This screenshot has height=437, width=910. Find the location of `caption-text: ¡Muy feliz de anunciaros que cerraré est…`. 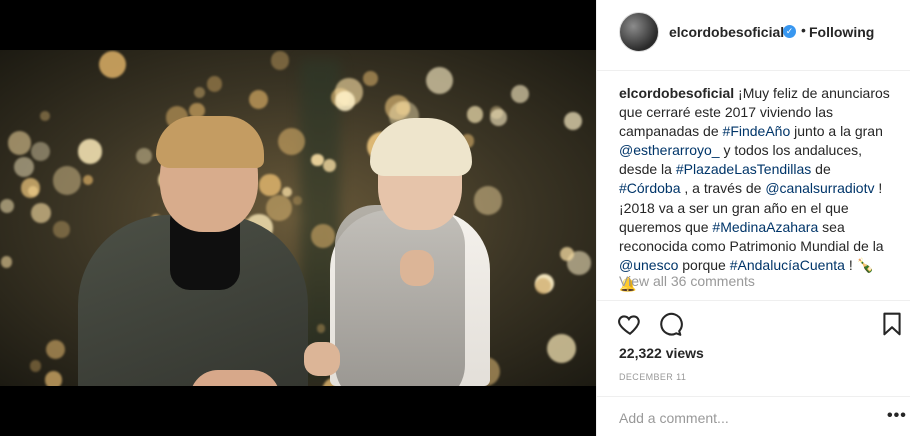

caption-text: ¡Muy feliz de anunciaros que cerraré est… is located at coordinates (754, 188).